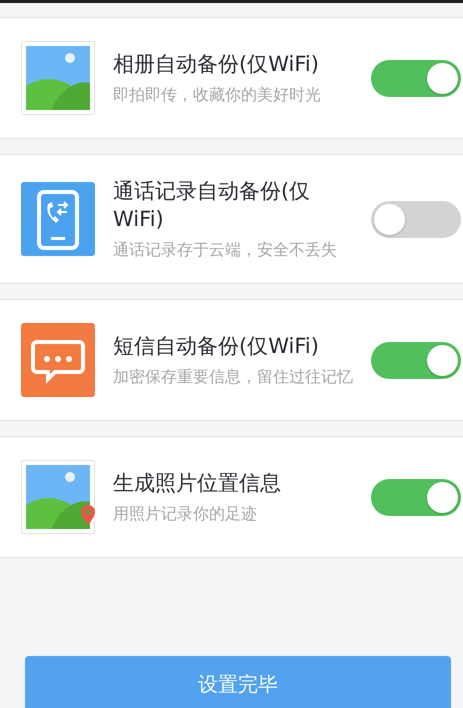 The image size is (463, 708). What do you see at coordinates (217, 95) in the screenshot?
I see `setting-description: 即拍即传，收藏你的美好时光` at bounding box center [217, 95].